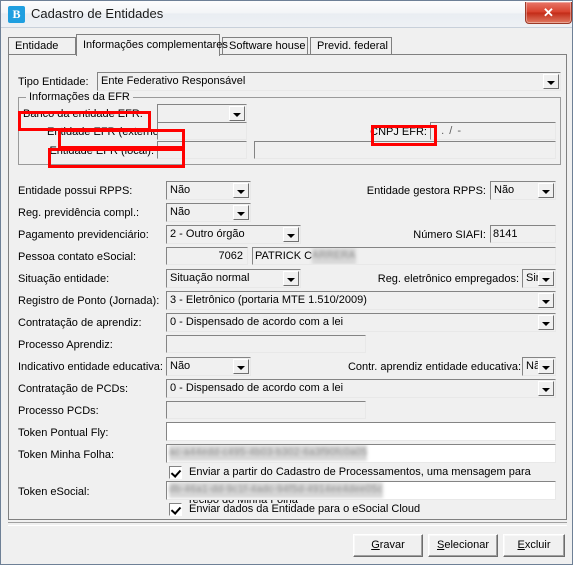 This screenshot has width=573, height=565. Describe the element at coordinates (90, 367) in the screenshot. I see `indicativo-entidade-educativa-label: Indicativo entidade educativa:` at that location.